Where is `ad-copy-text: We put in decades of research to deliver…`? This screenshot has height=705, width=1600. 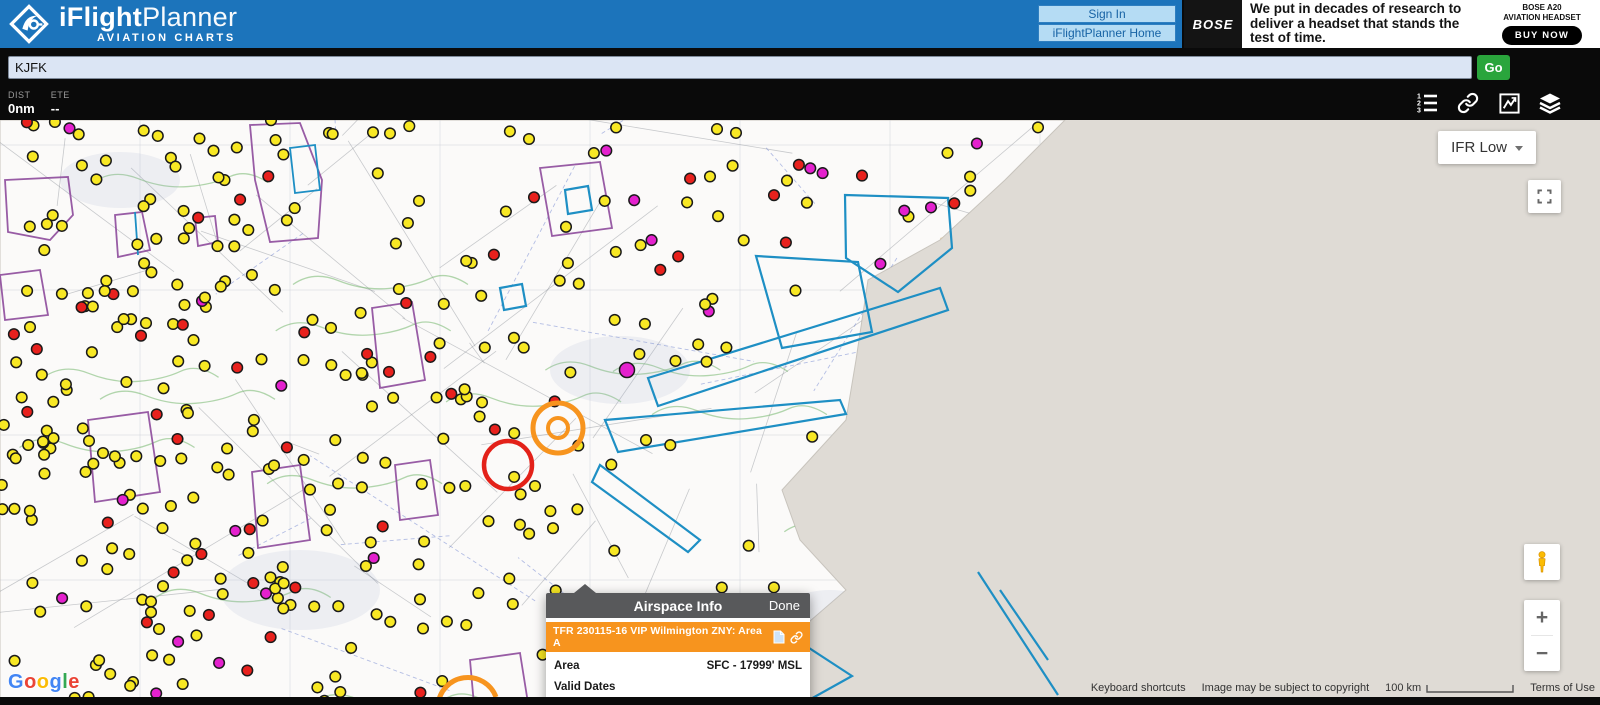 ad-copy-text: We put in decades of research to deliver… is located at coordinates (1356, 23).